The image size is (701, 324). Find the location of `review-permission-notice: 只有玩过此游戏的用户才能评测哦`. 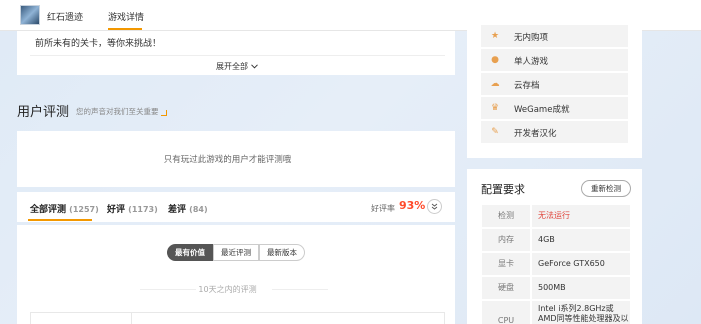

review-permission-notice: 只有玩过此游戏的用户才能评测哦 is located at coordinates (227, 160).